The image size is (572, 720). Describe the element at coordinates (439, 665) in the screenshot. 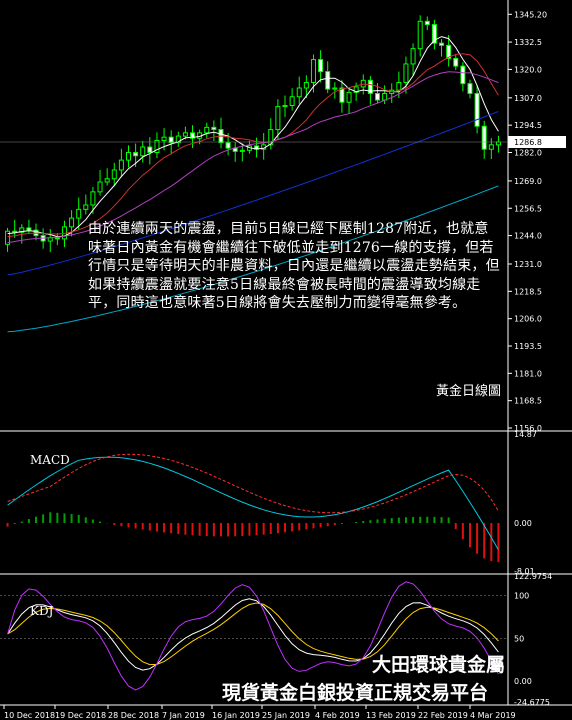

I see `brand-name: 大田環球貴金屬` at that location.